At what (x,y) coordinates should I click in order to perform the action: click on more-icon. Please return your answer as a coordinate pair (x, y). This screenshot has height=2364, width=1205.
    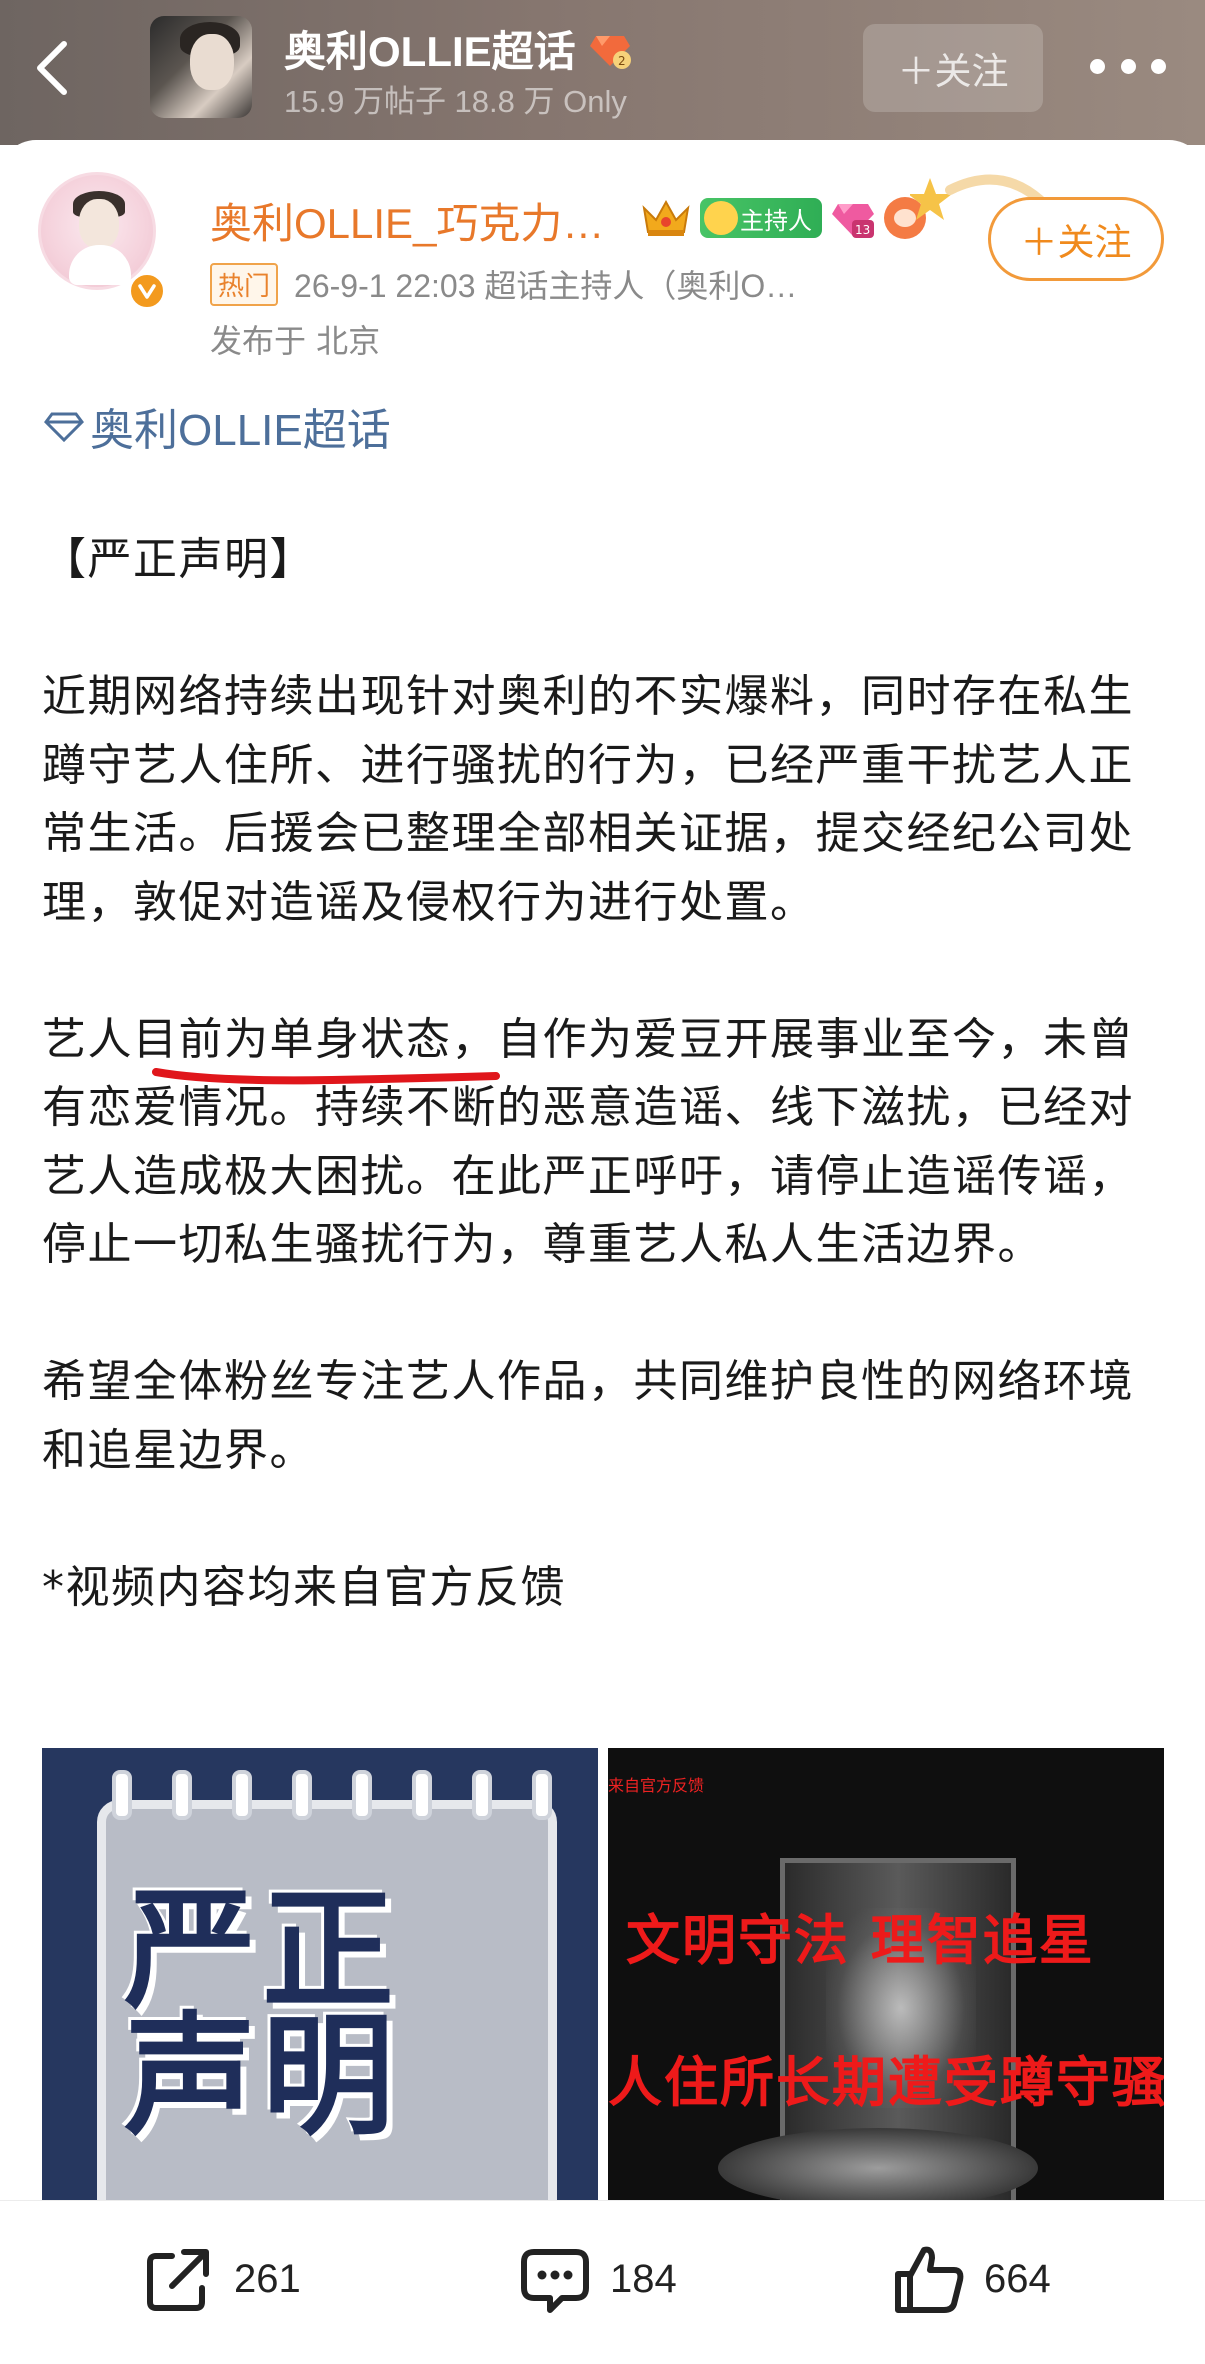
    Looking at the image, I should click on (1128, 66).